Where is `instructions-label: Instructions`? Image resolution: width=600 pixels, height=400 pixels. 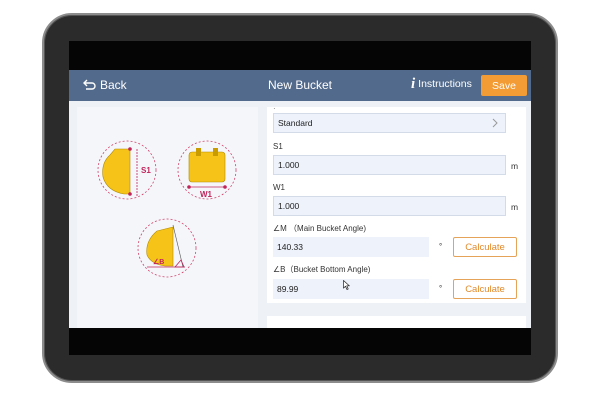
instructions-label: Instructions is located at coordinates (445, 84).